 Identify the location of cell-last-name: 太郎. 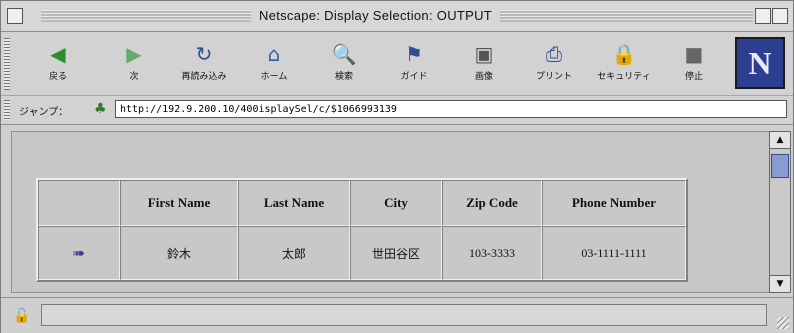
(294, 253).